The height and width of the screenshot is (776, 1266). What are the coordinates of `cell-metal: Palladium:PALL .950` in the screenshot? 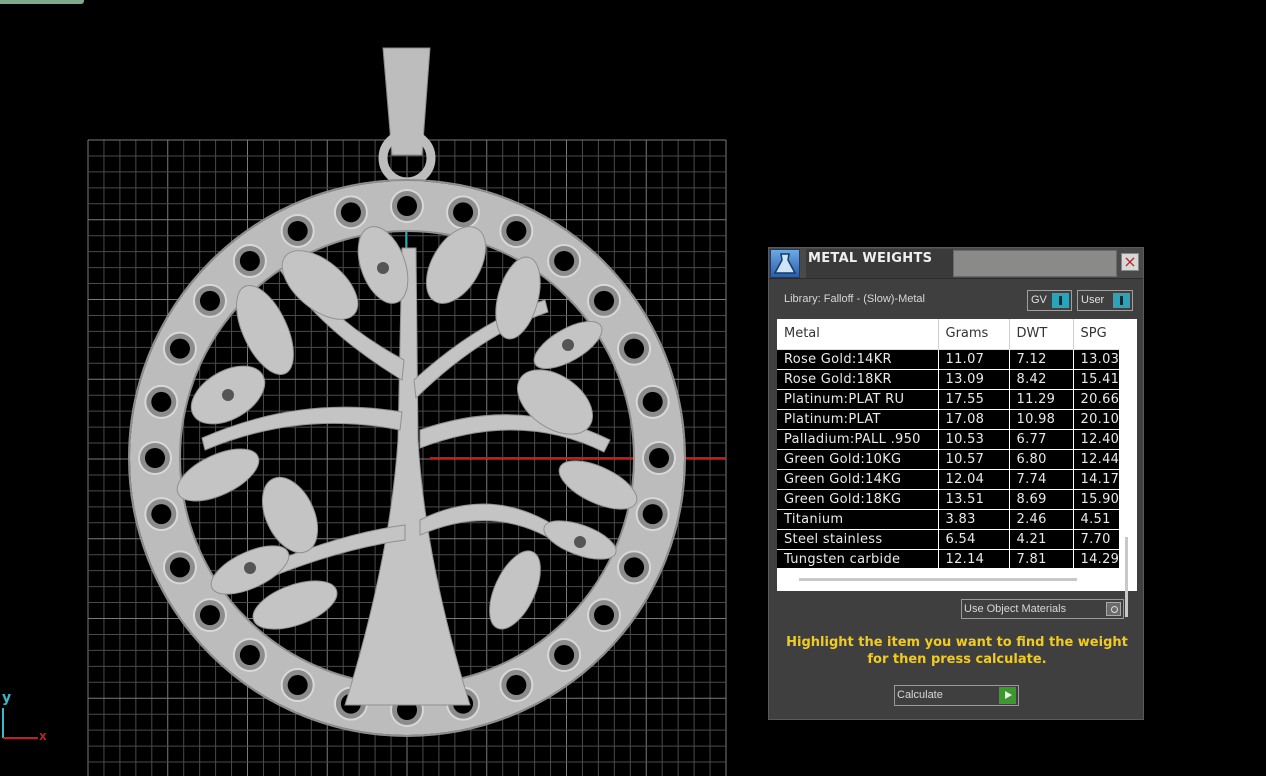 It's located at (858, 439).